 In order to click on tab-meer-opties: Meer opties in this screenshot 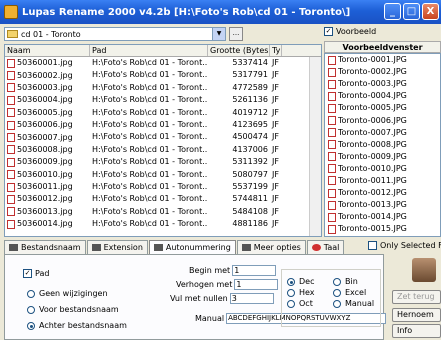, I will do `click(271, 247)`.